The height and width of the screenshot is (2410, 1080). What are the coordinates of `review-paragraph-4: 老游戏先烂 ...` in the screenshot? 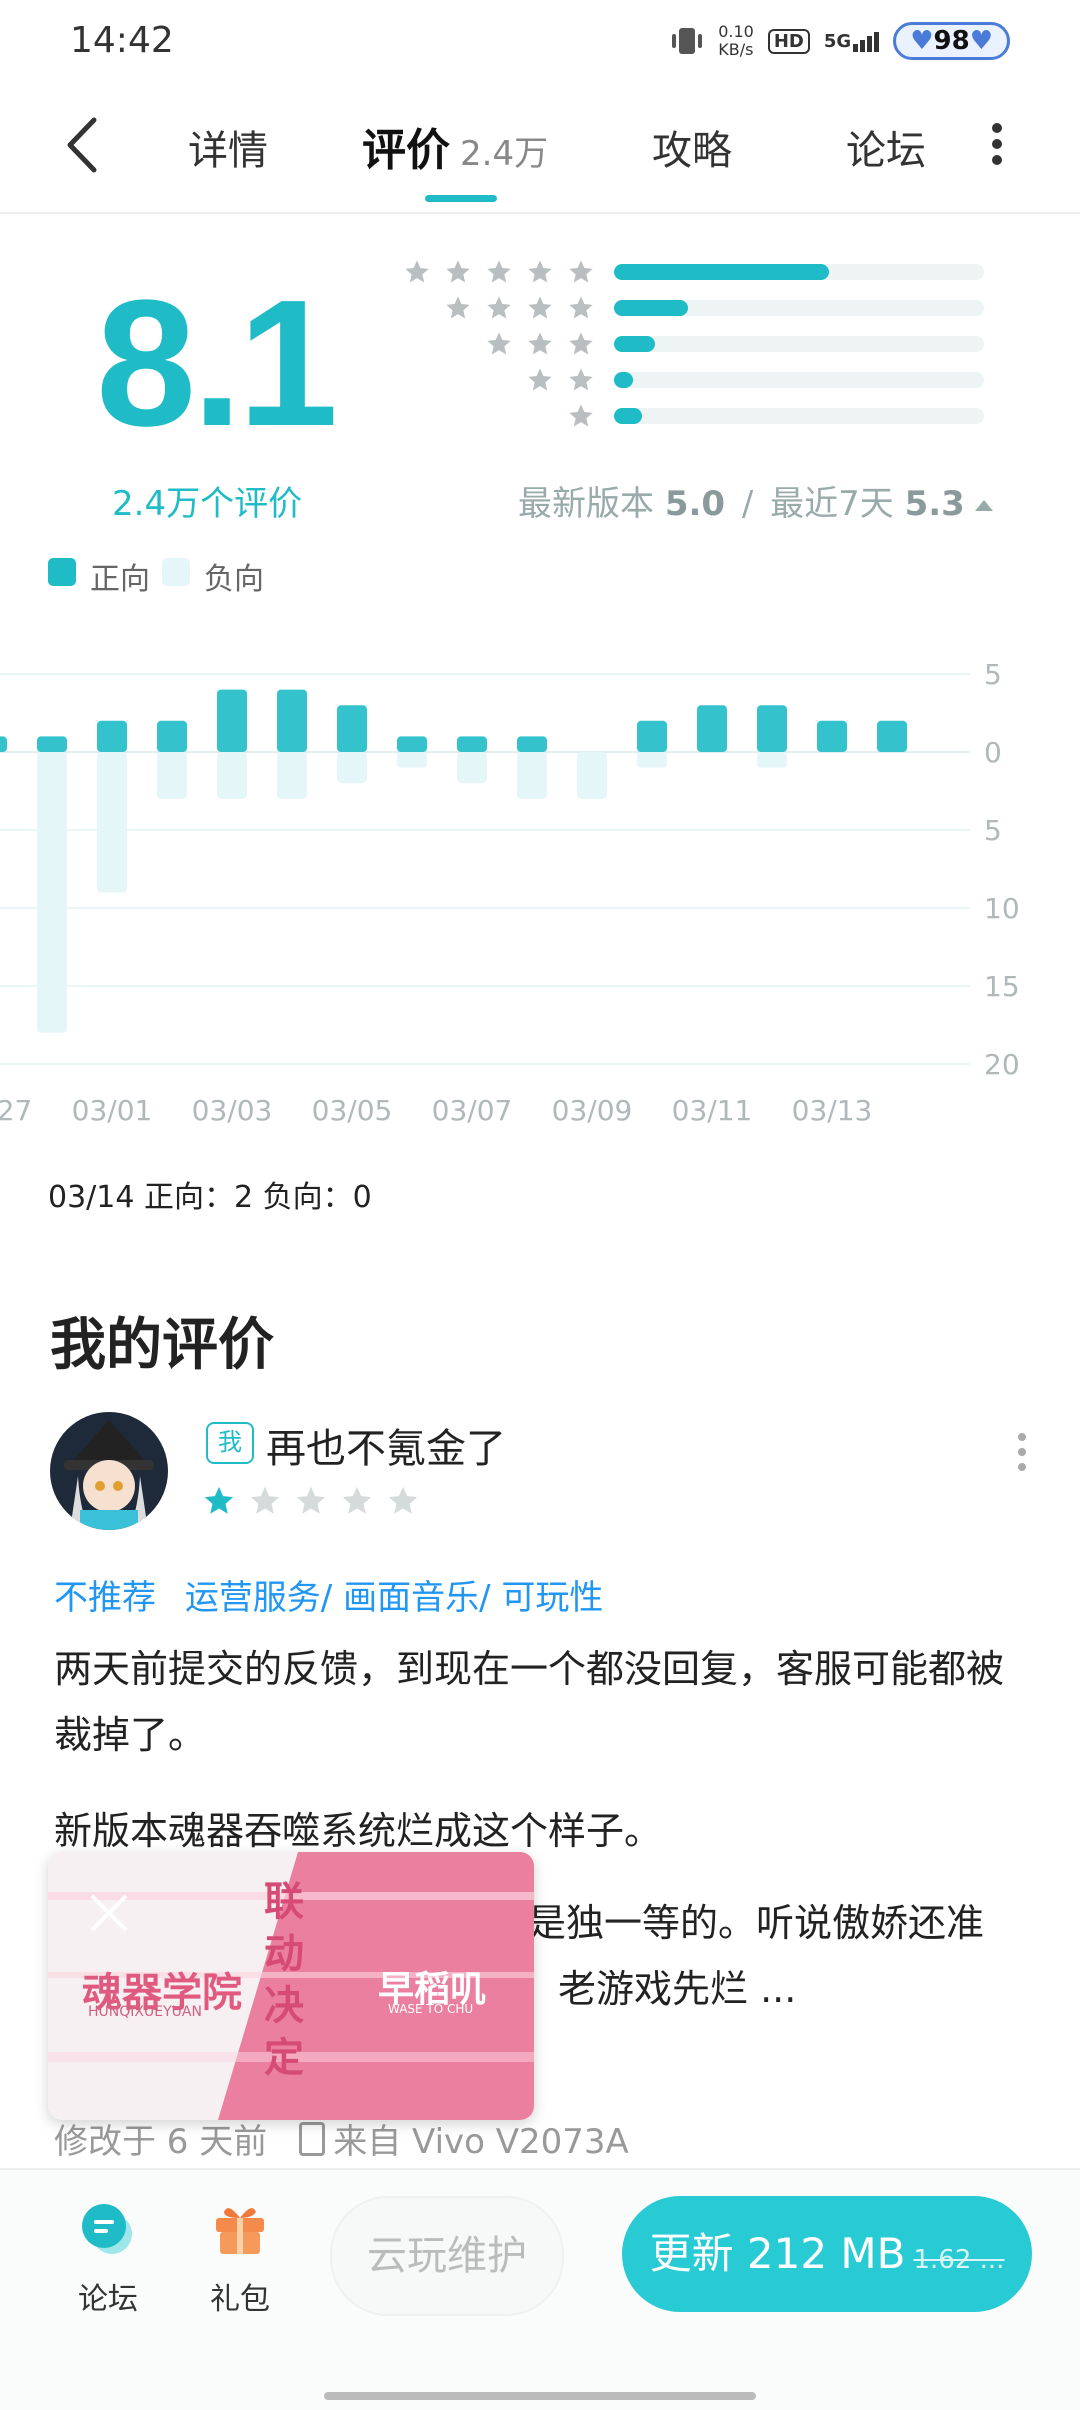 It's located at (798, 1989).